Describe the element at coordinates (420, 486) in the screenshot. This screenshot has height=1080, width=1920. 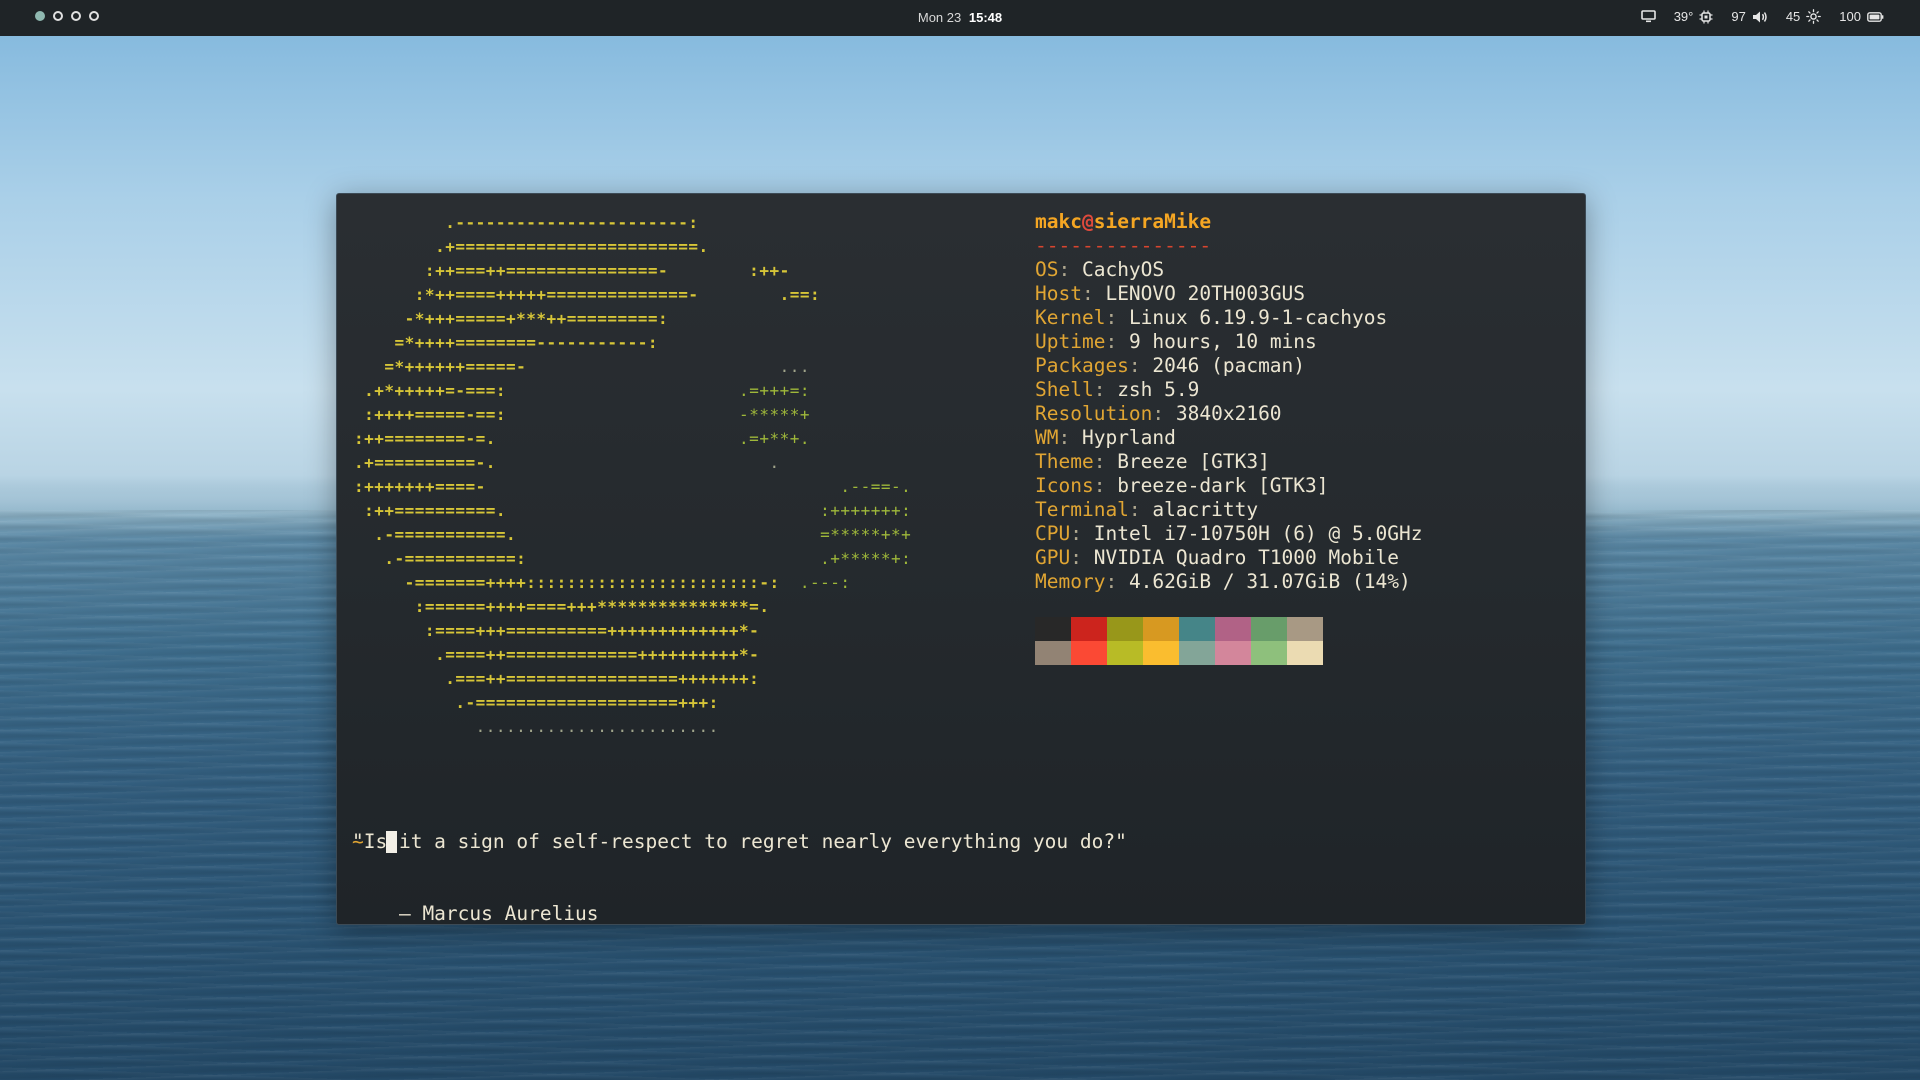
I see `ascii-segment: :+++++++====-` at that location.